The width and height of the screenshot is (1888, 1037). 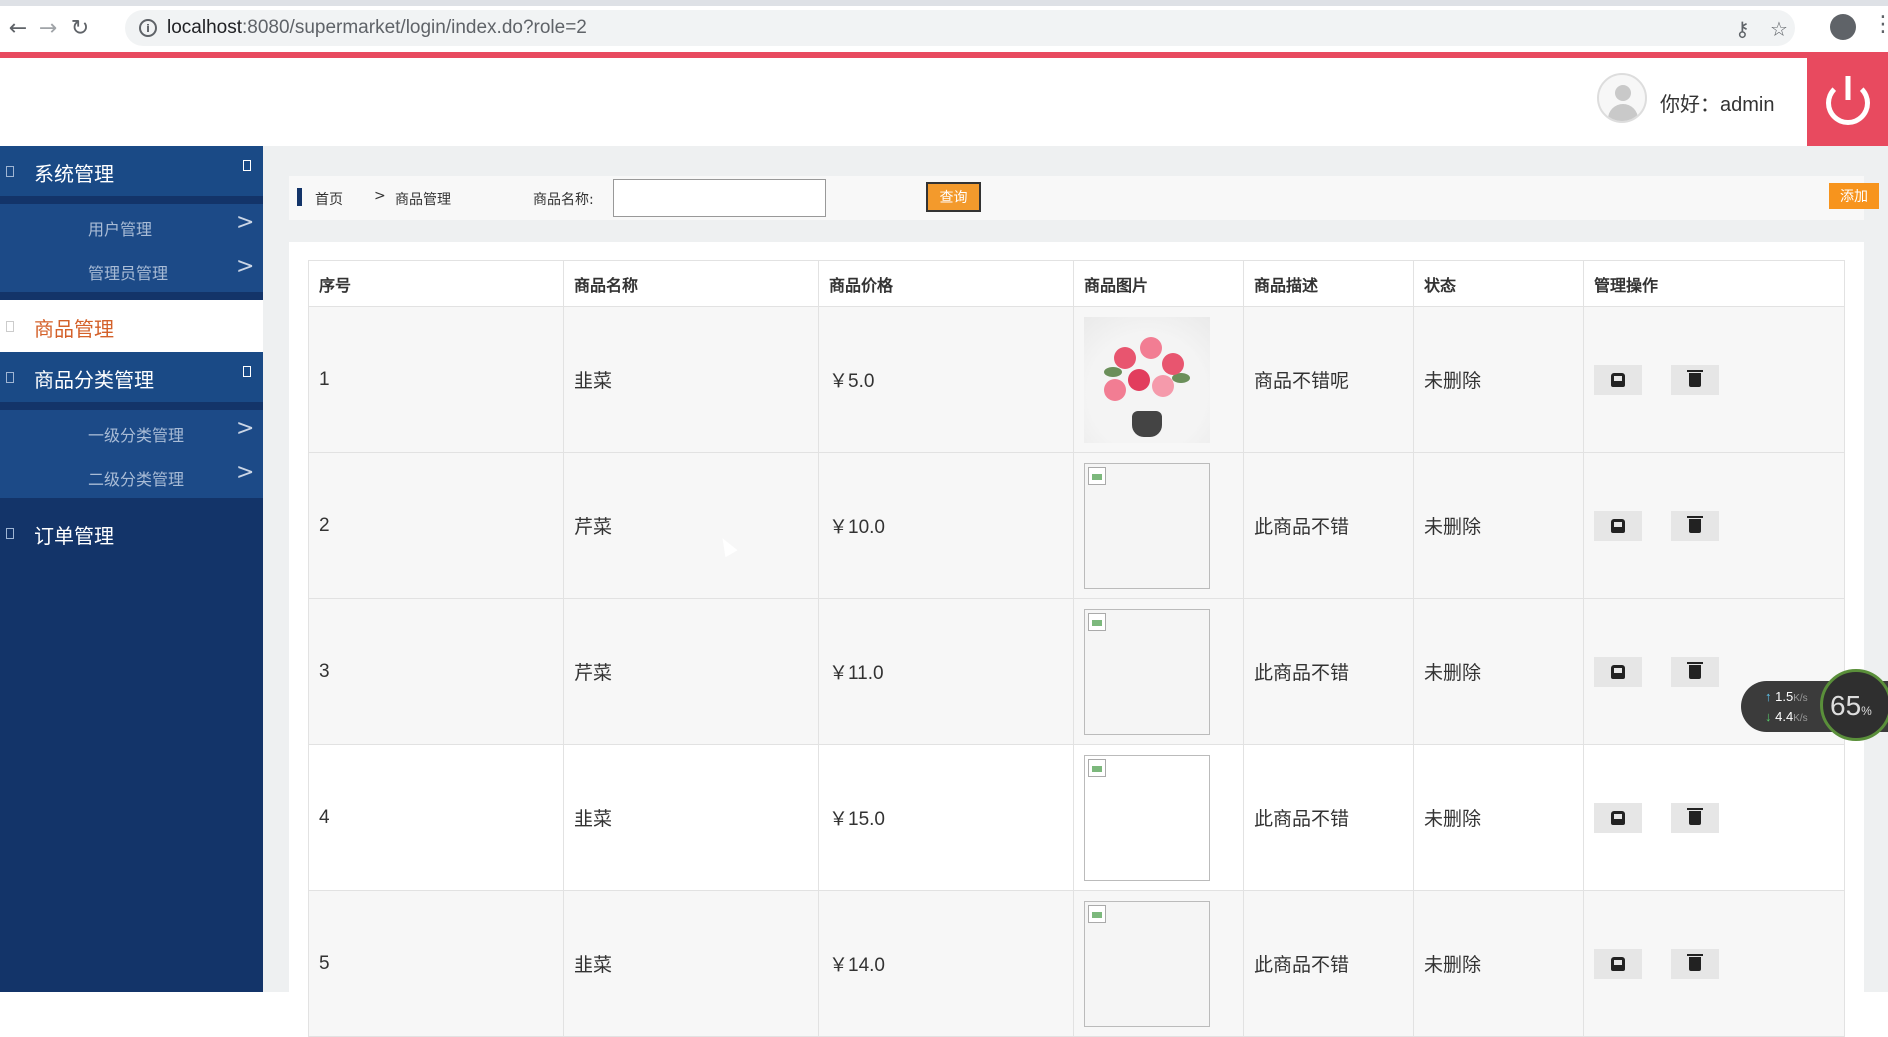 I want to click on add-button: 添加, so click(x=1854, y=196).